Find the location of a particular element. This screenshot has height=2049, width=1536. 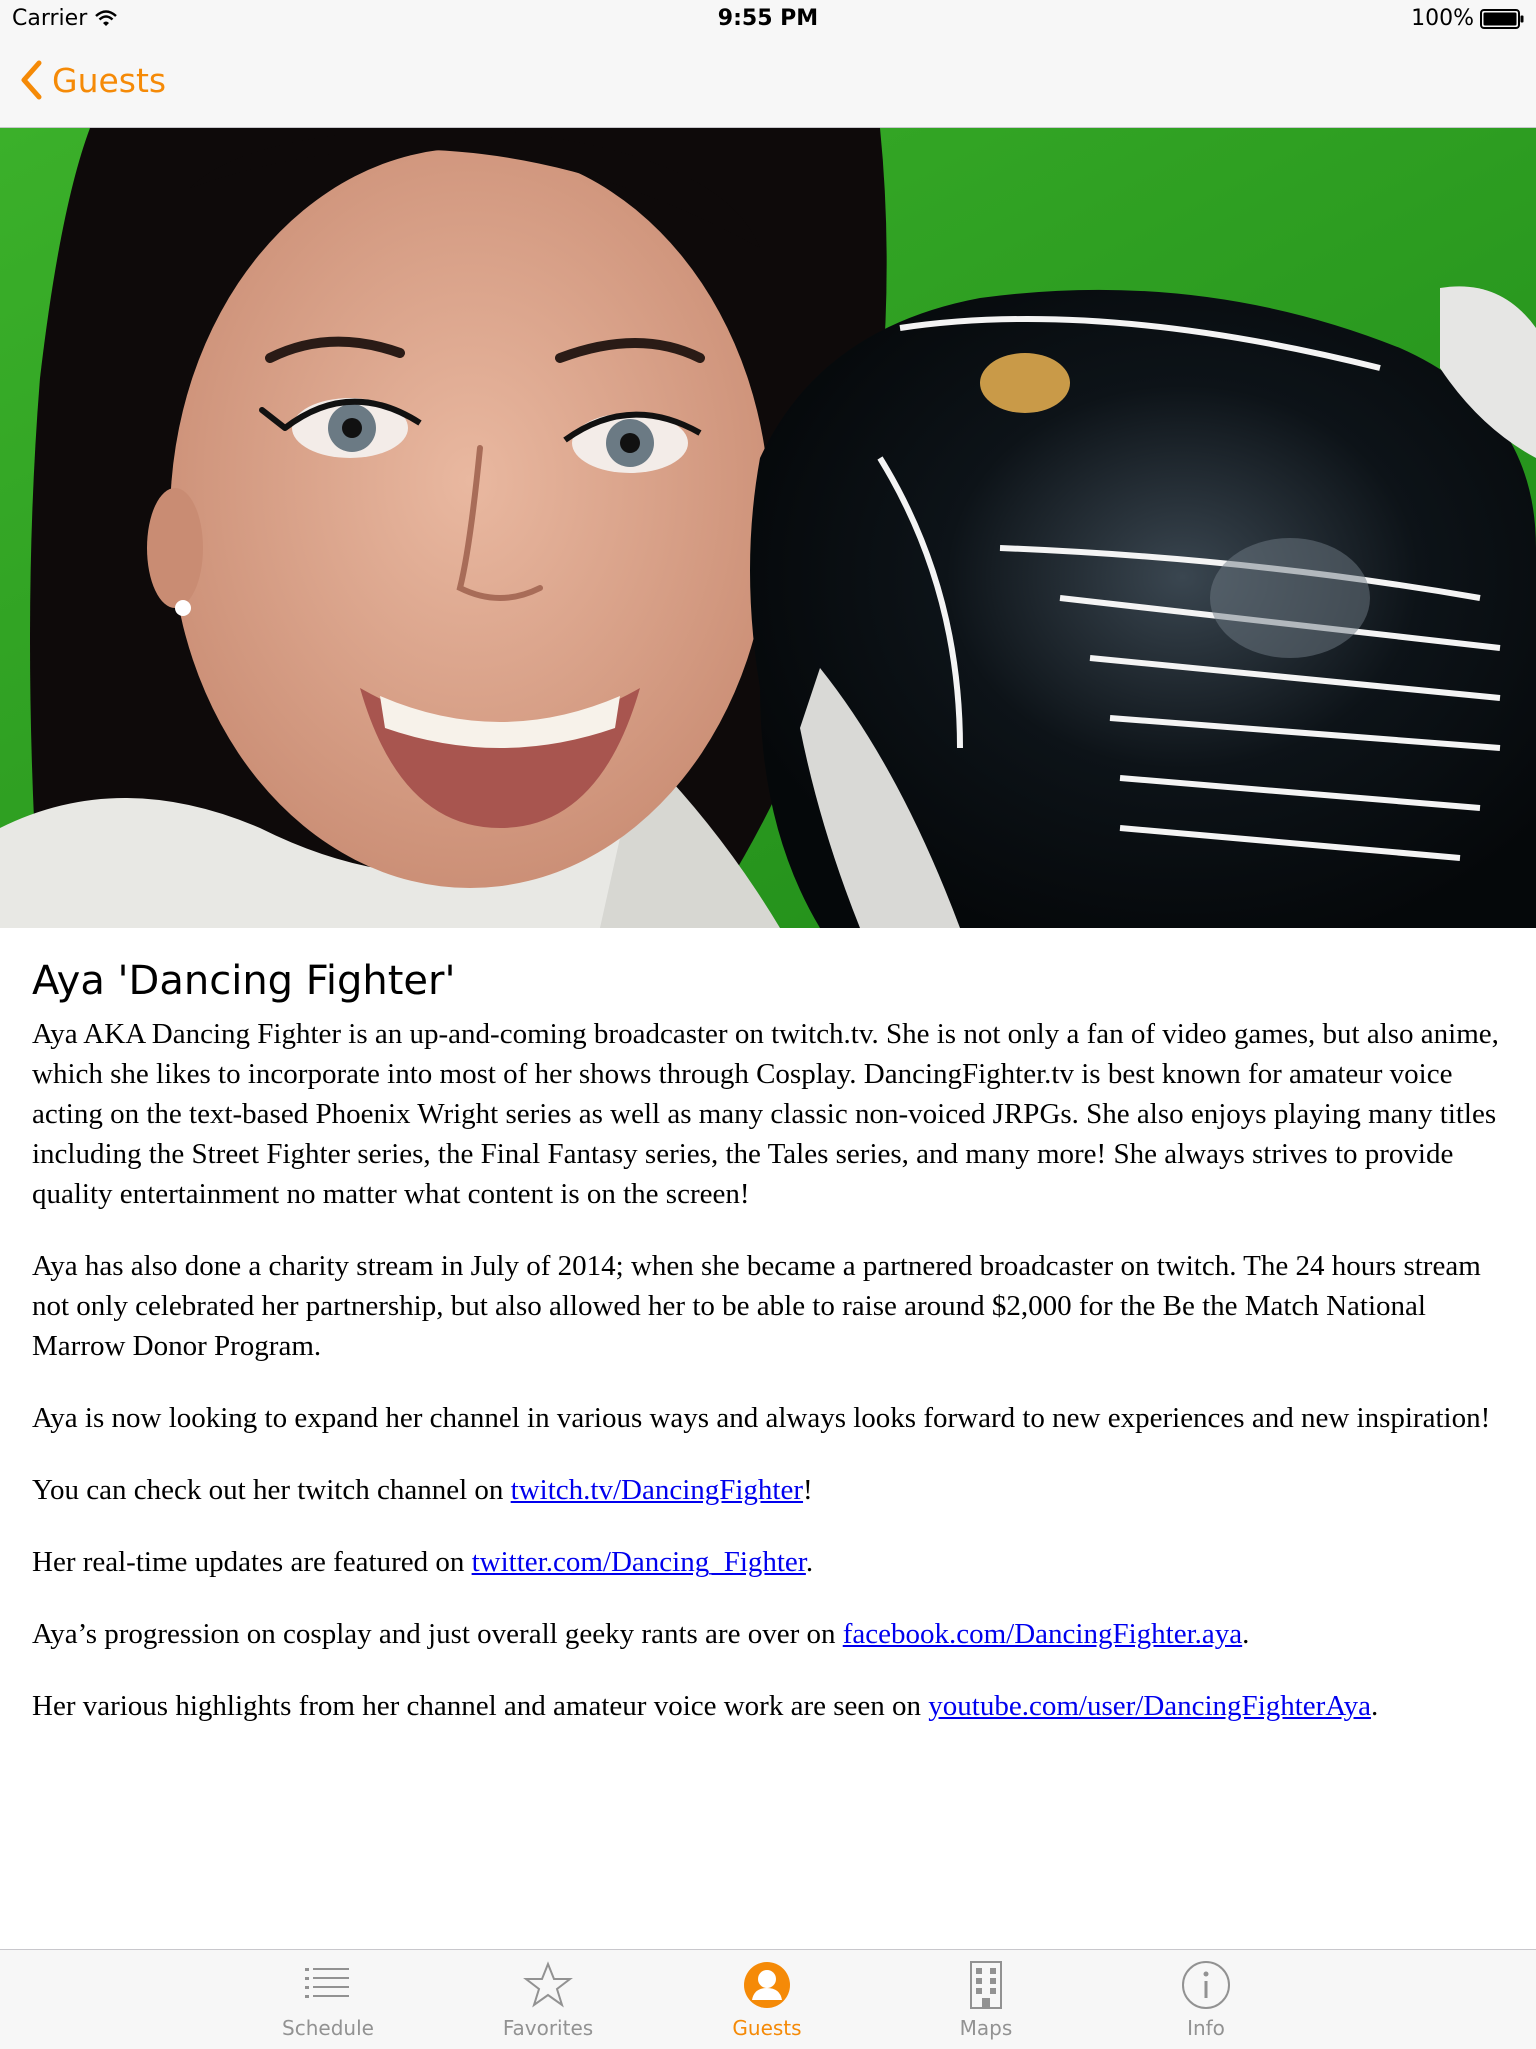

youtube-link: youtube.com/user/DancingFighterAya is located at coordinates (1149, 1706).